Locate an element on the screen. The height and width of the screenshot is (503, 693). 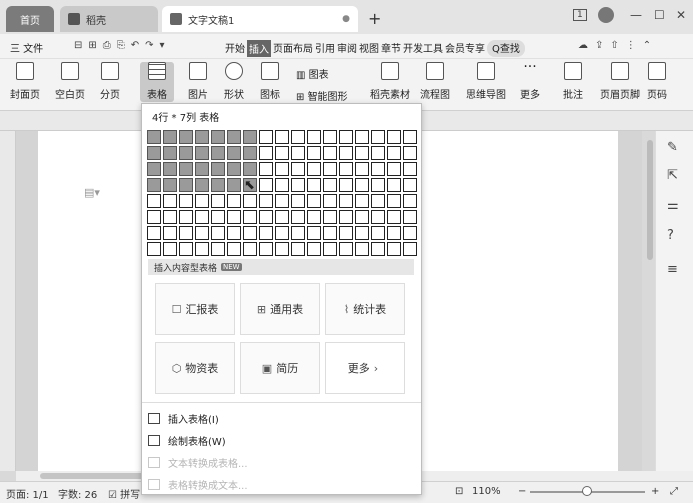
insert-table-item: 插入表格(I) is located at coordinates (183, 418).